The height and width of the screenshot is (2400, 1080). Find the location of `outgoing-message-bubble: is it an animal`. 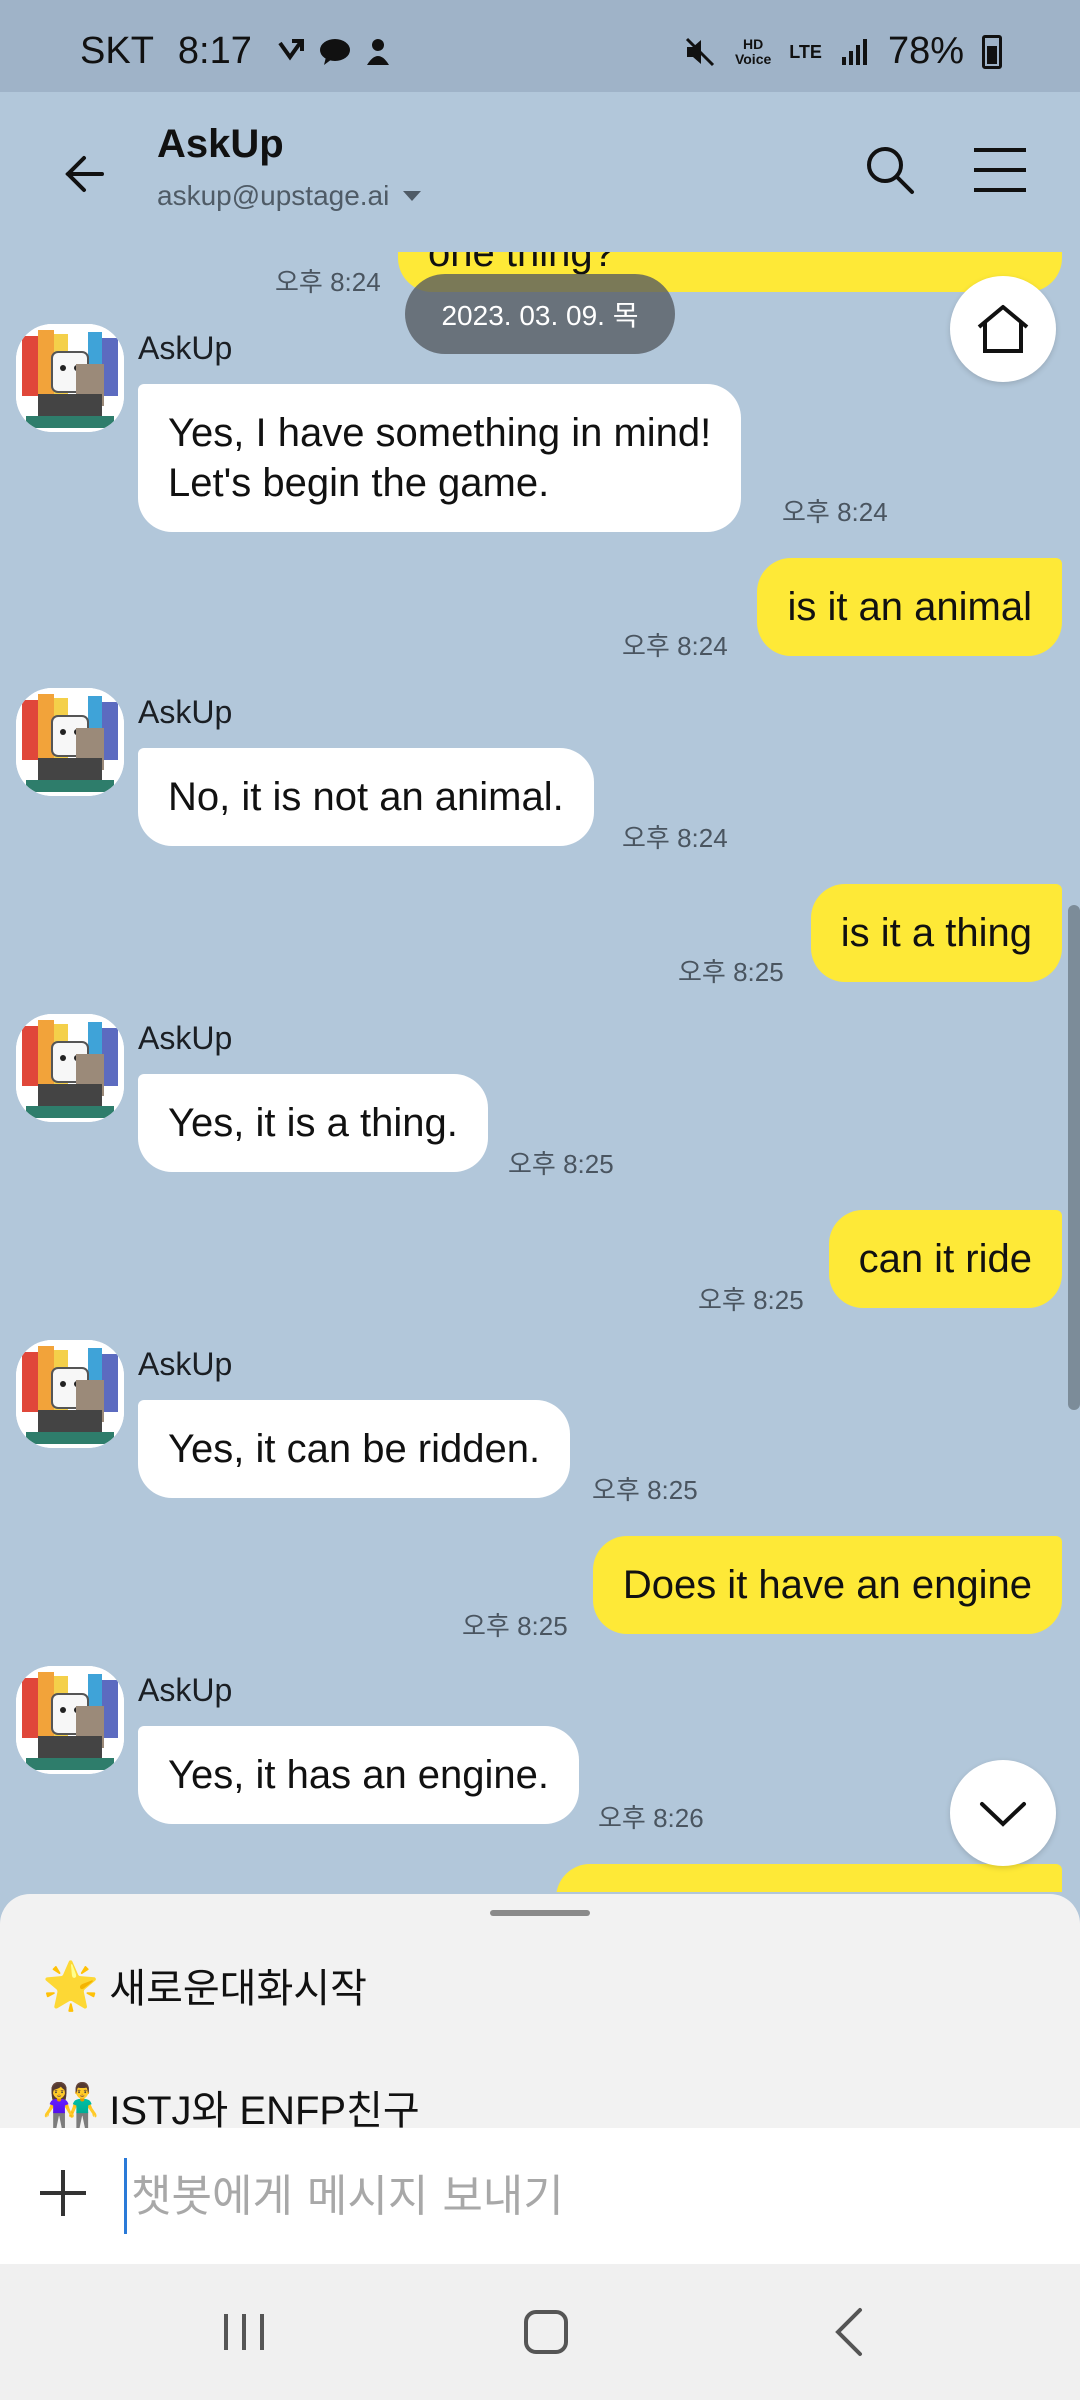

outgoing-message-bubble: is it an animal is located at coordinates (909, 607).